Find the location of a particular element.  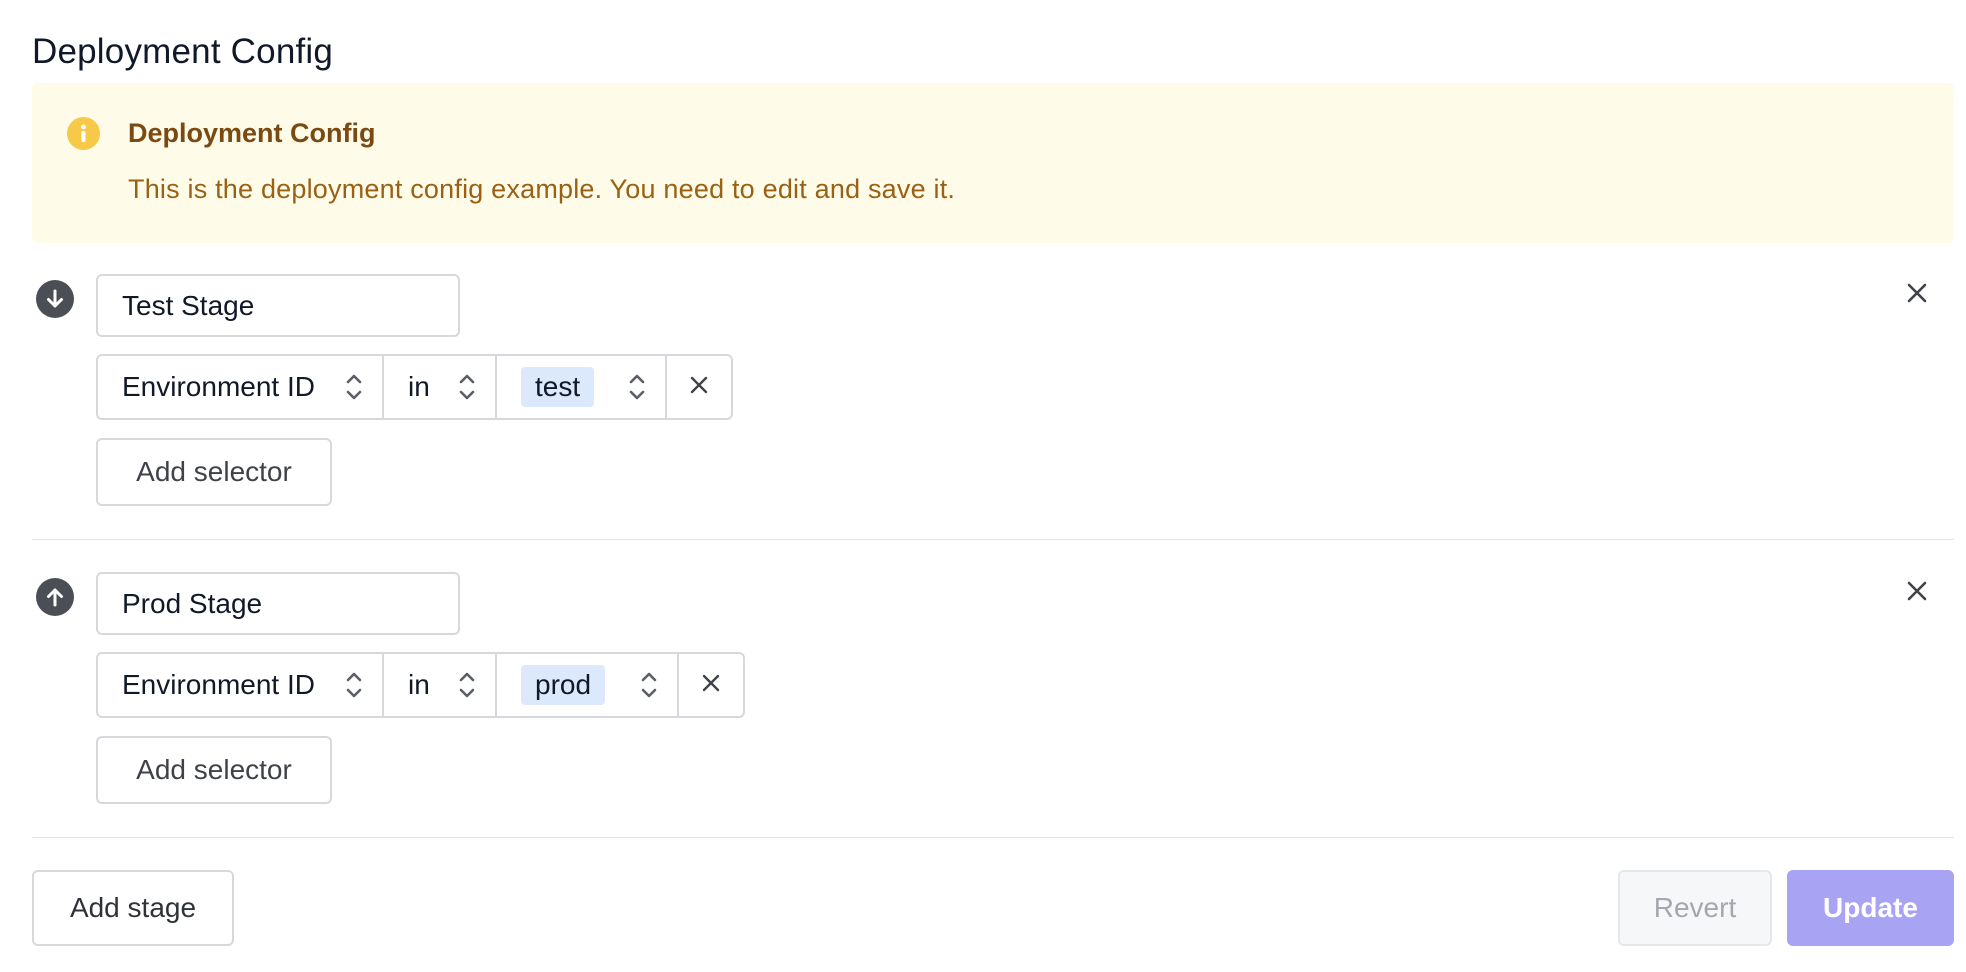

add-stage-button: Add stage is located at coordinates (133, 908).